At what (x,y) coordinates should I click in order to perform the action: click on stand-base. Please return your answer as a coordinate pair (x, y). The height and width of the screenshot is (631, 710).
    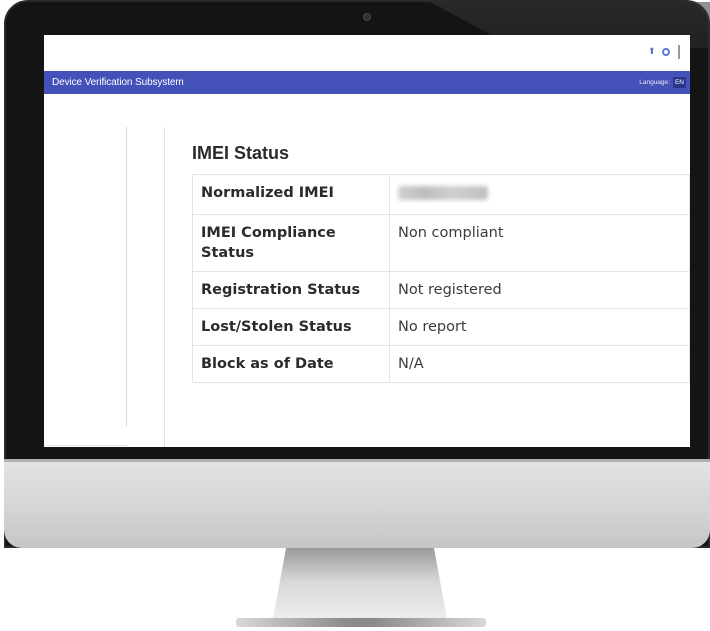
    Looking at the image, I should click on (361, 622).